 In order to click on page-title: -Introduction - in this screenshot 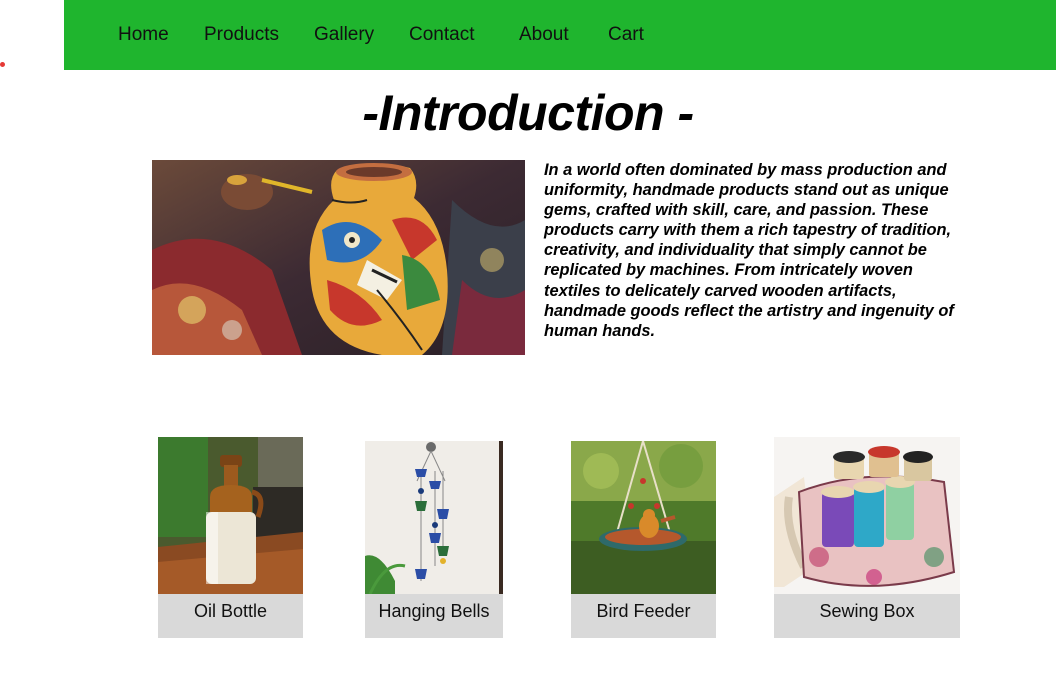, I will do `click(528, 113)`.